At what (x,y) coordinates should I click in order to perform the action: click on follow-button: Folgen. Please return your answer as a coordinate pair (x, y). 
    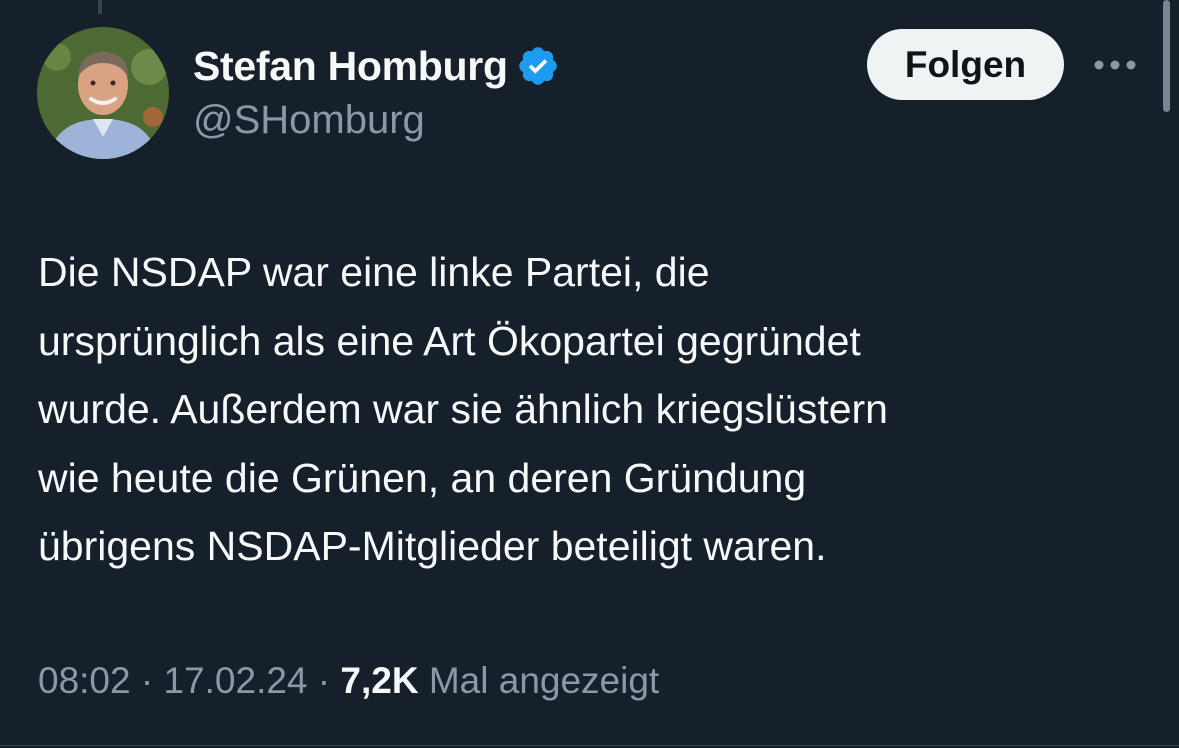
    Looking at the image, I should click on (965, 64).